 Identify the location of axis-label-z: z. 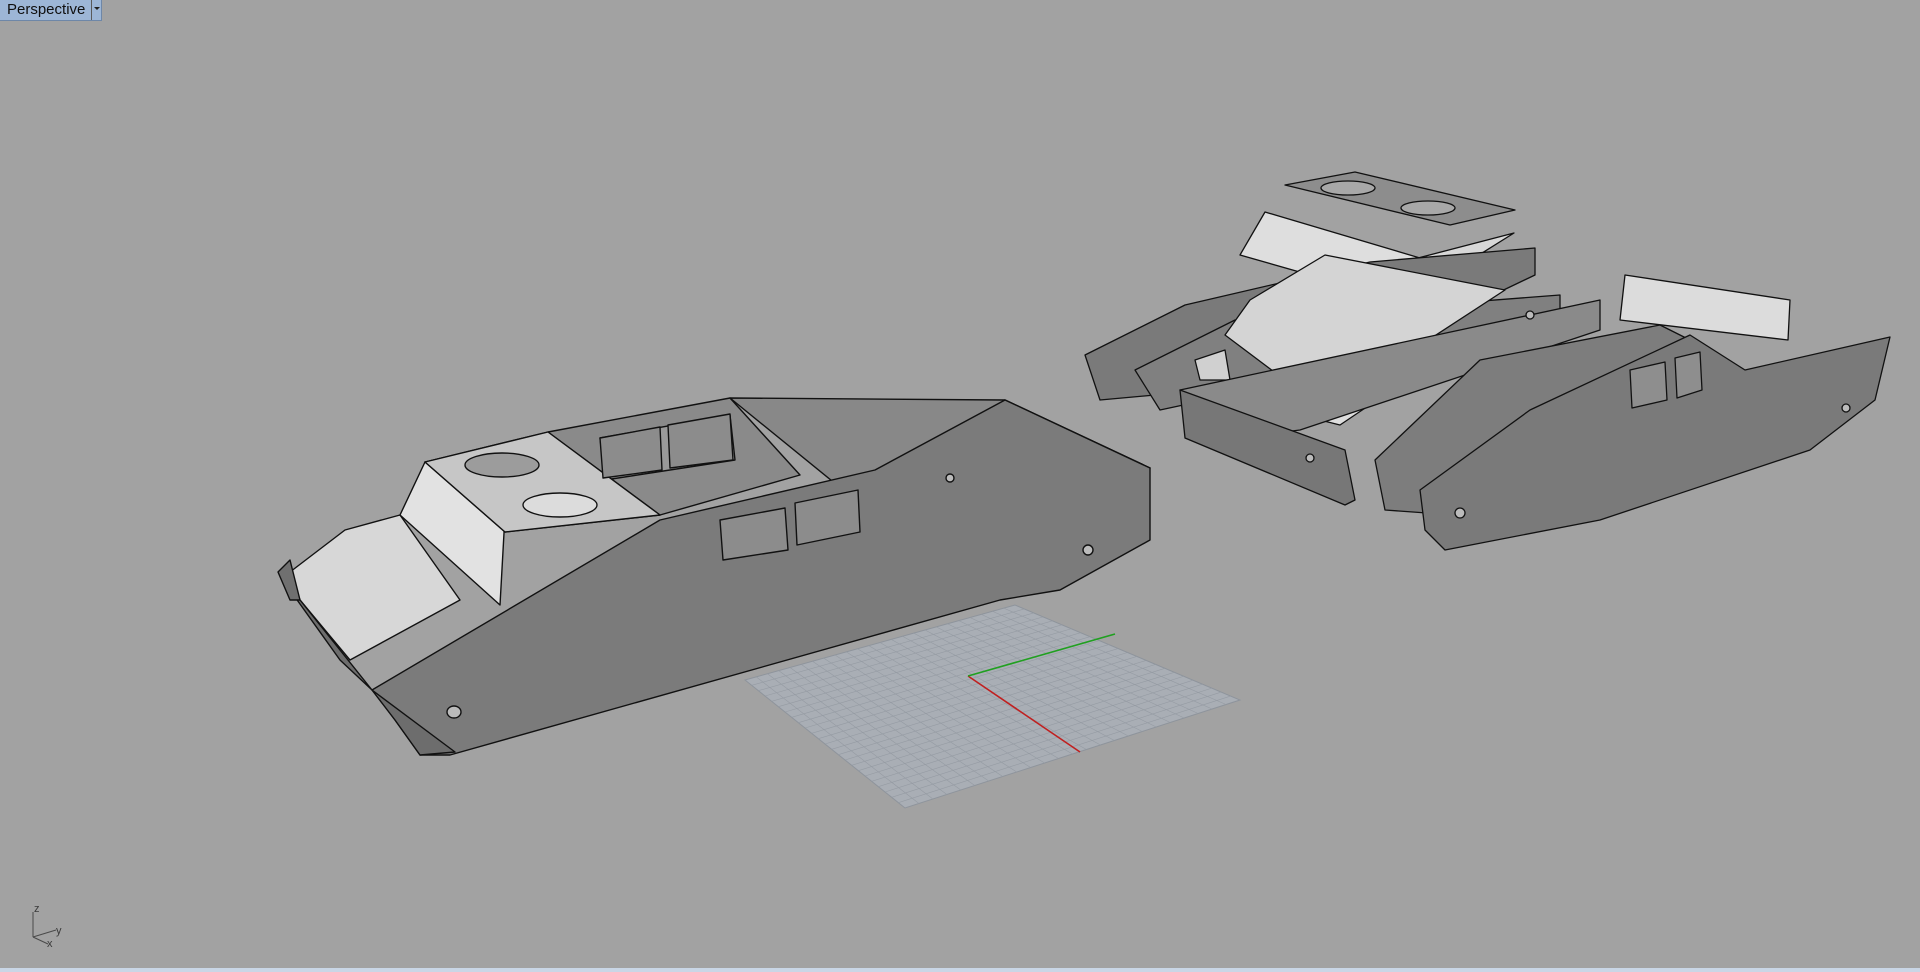
(37, 909).